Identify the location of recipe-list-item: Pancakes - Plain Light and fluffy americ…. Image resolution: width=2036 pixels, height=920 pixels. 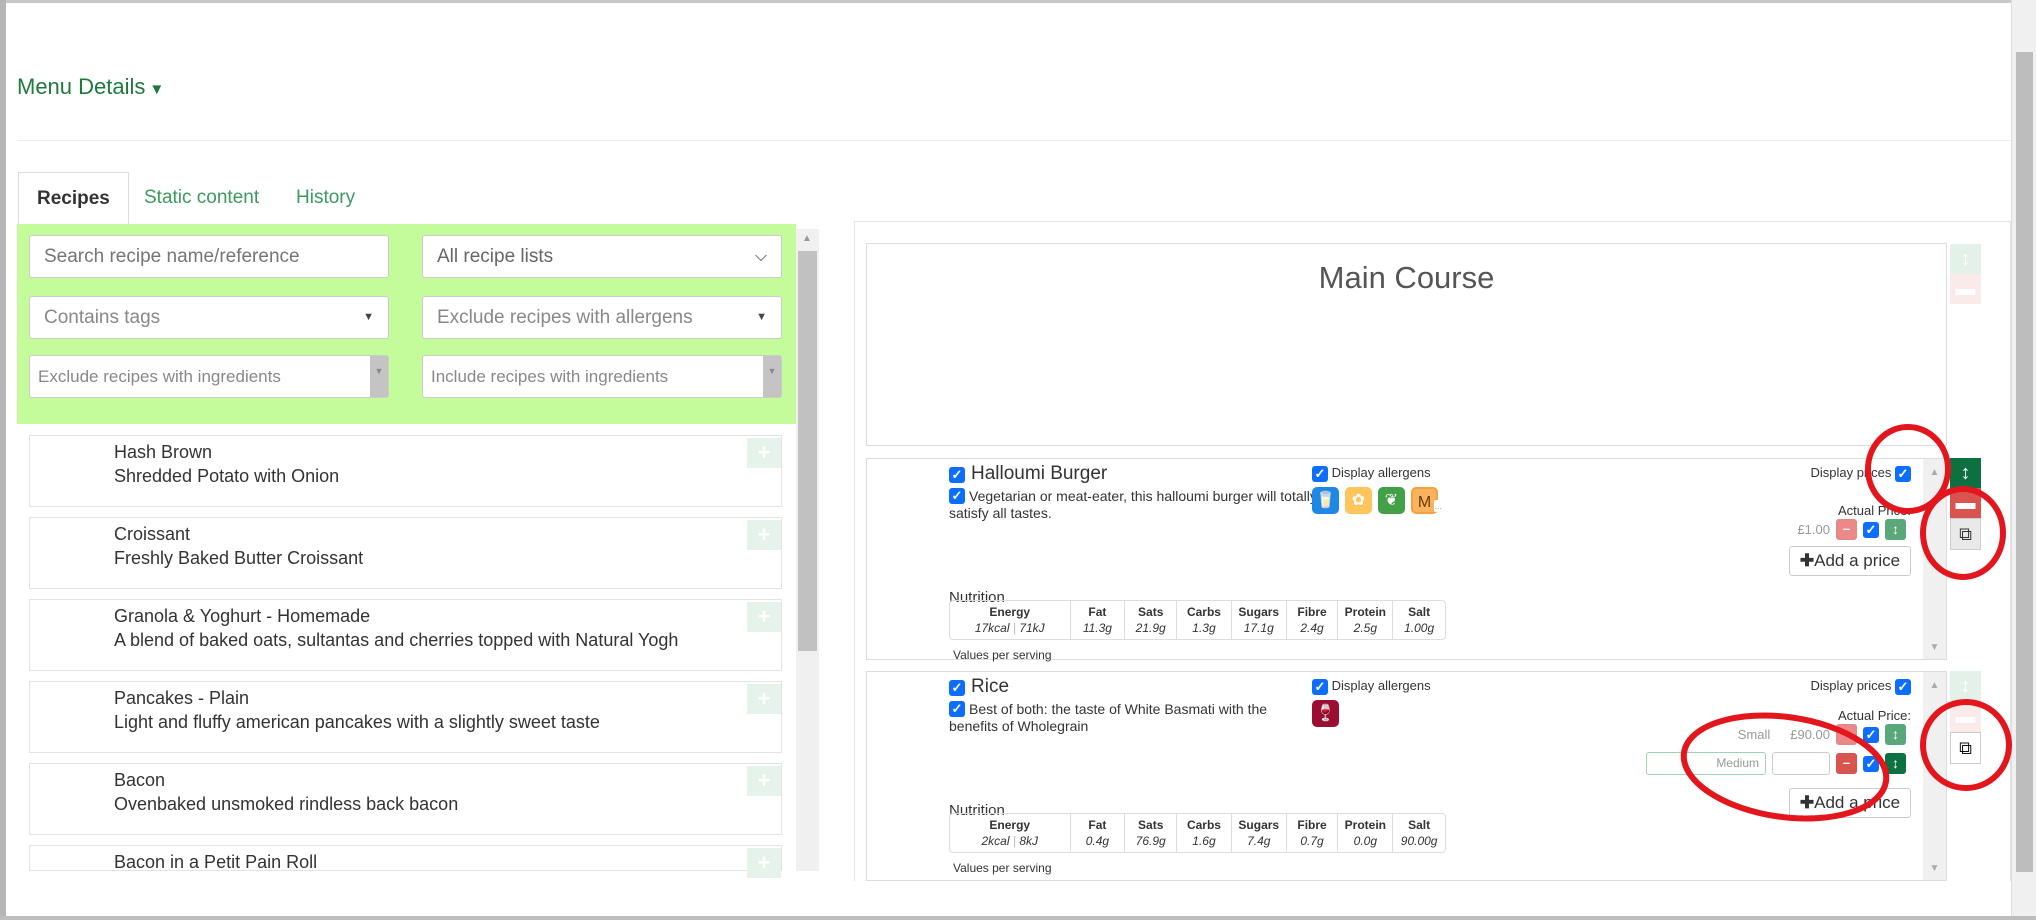
(405, 717).